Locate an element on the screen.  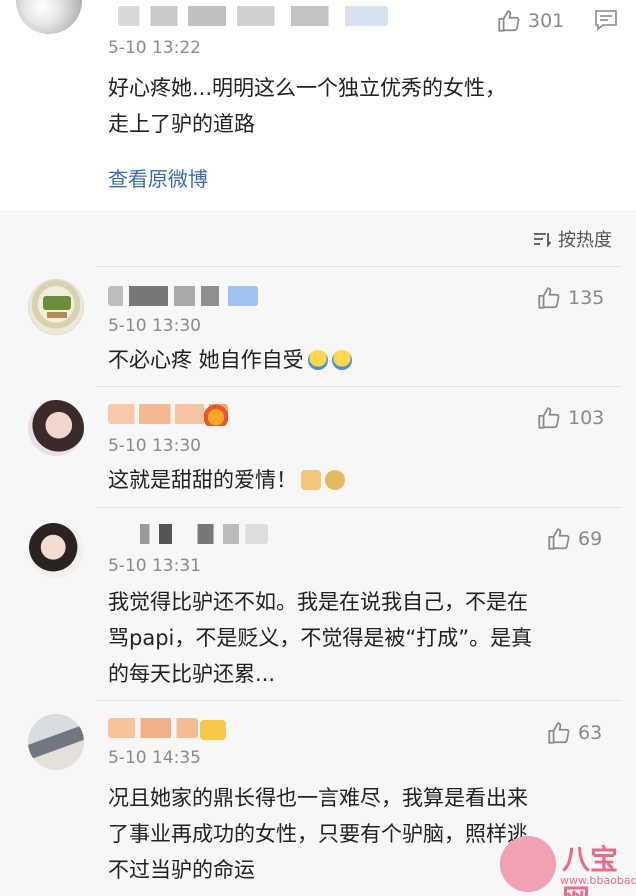
watermark-url: www.bbaobao.com is located at coordinates (598, 880).